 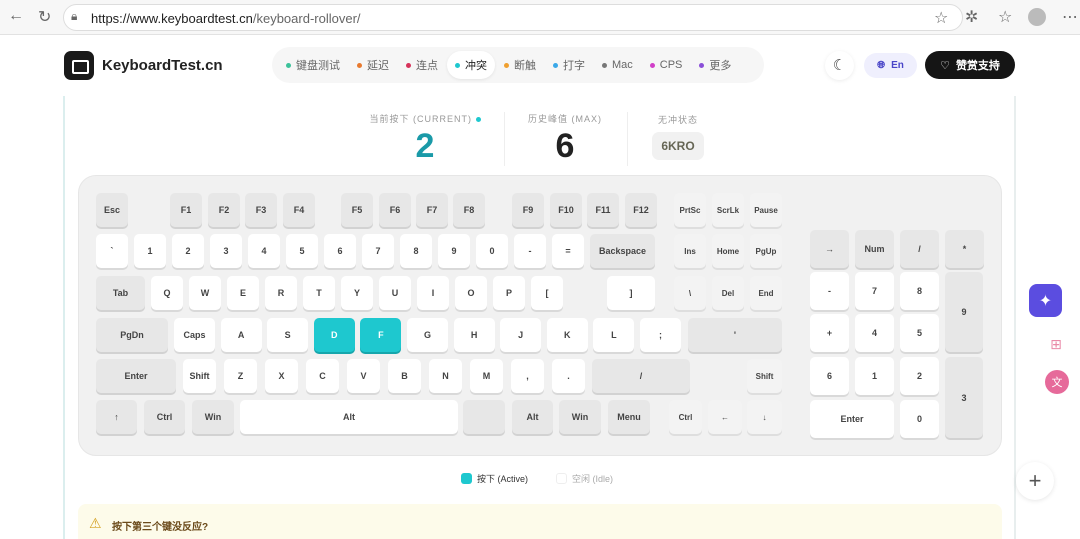 I want to click on key-W: W, so click(x=205, y=293).